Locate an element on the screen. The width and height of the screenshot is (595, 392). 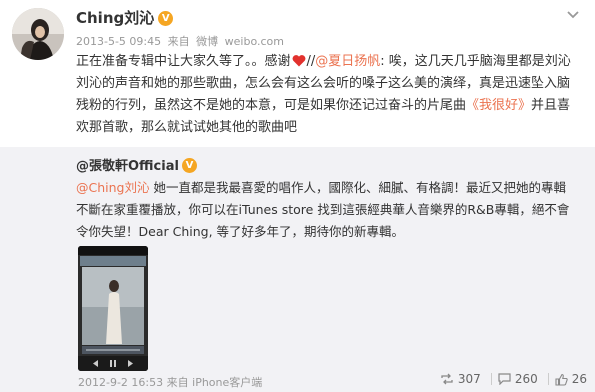
comment-icon is located at coordinates (504, 379).